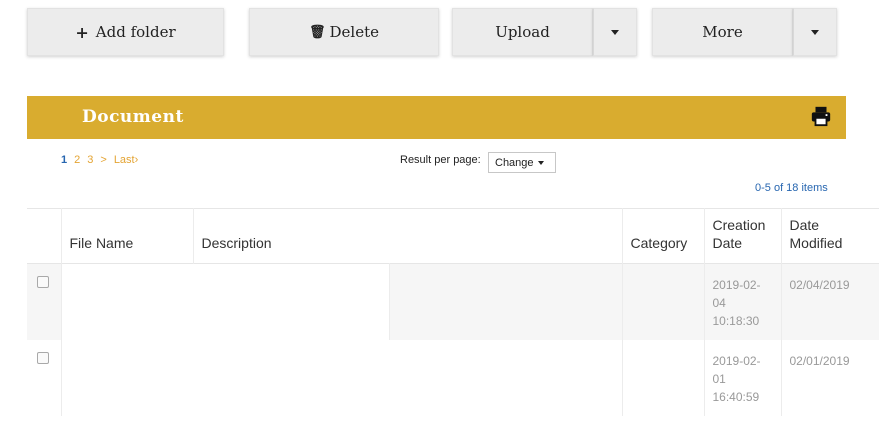  What do you see at coordinates (829, 236) in the screenshot?
I see `column-header-date-modified: Date Modified` at bounding box center [829, 236].